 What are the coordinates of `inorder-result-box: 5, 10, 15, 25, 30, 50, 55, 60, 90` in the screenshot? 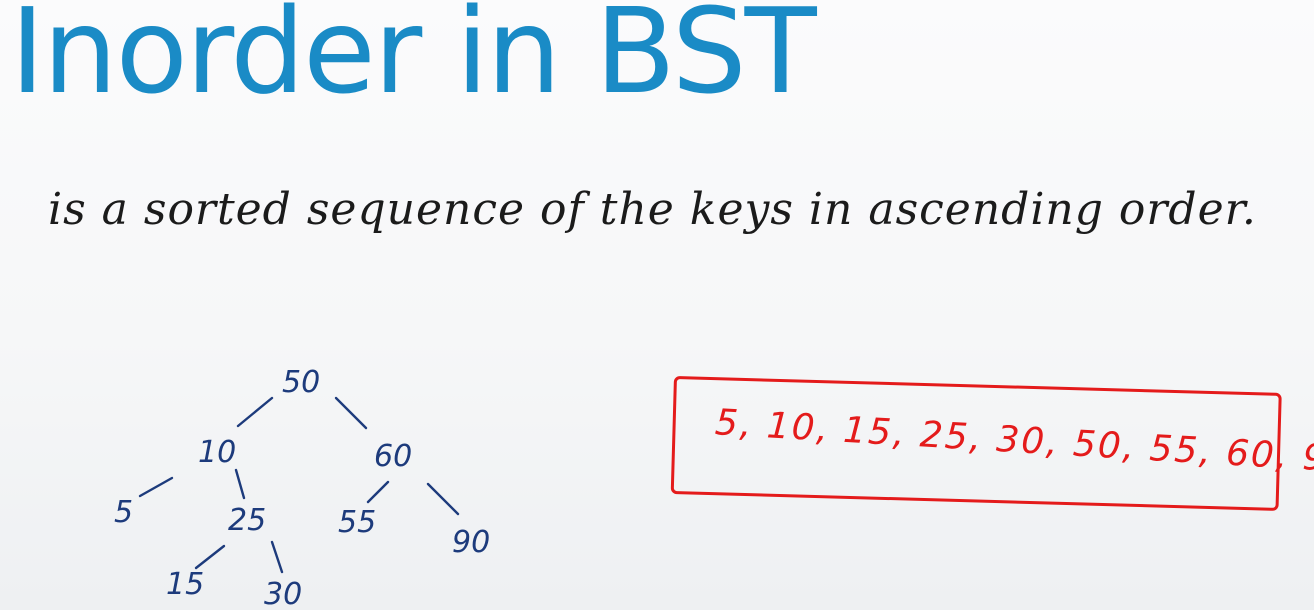 It's located at (992, 443).